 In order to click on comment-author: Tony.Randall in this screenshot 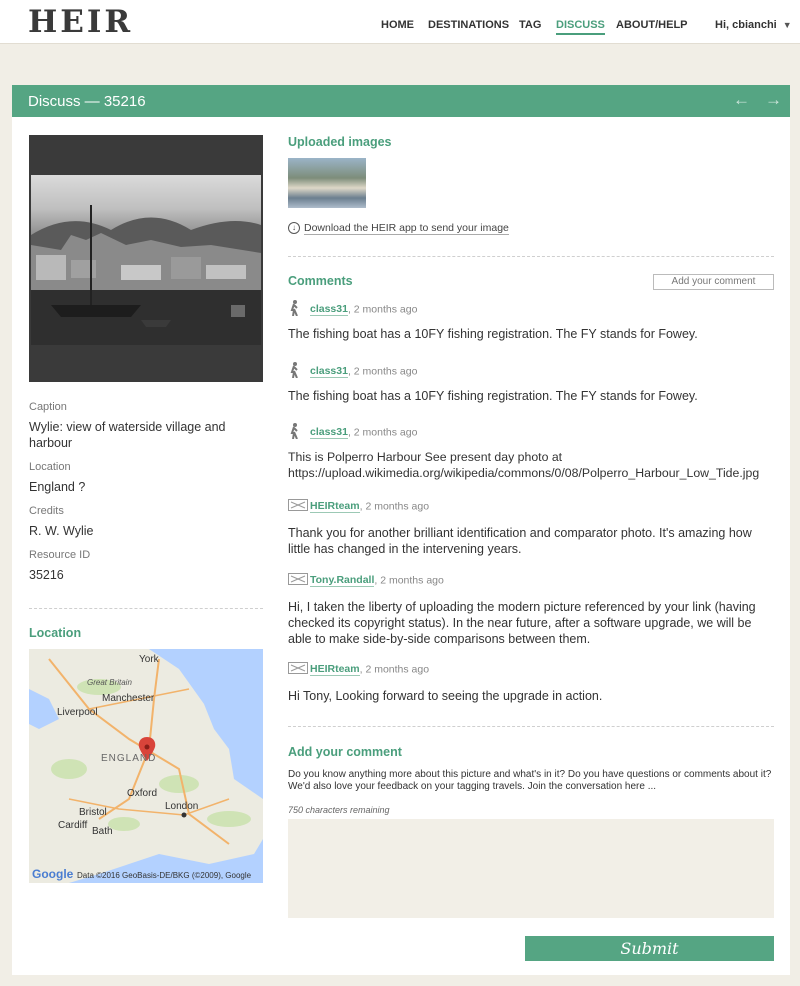, I will do `click(342, 581)`.